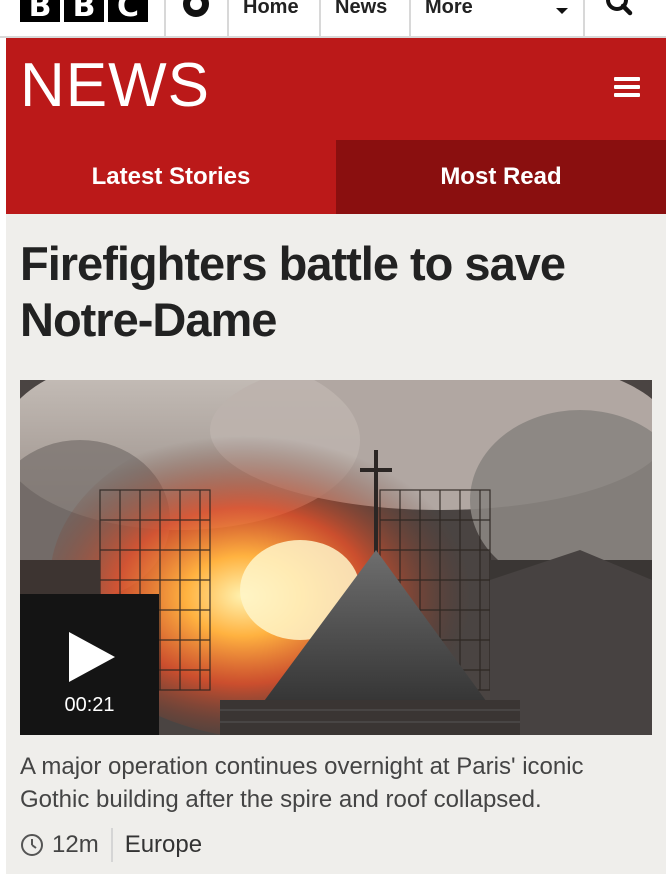 The image size is (666, 874). Describe the element at coordinates (75, 844) in the screenshot. I see `timestamp: 12m` at that location.